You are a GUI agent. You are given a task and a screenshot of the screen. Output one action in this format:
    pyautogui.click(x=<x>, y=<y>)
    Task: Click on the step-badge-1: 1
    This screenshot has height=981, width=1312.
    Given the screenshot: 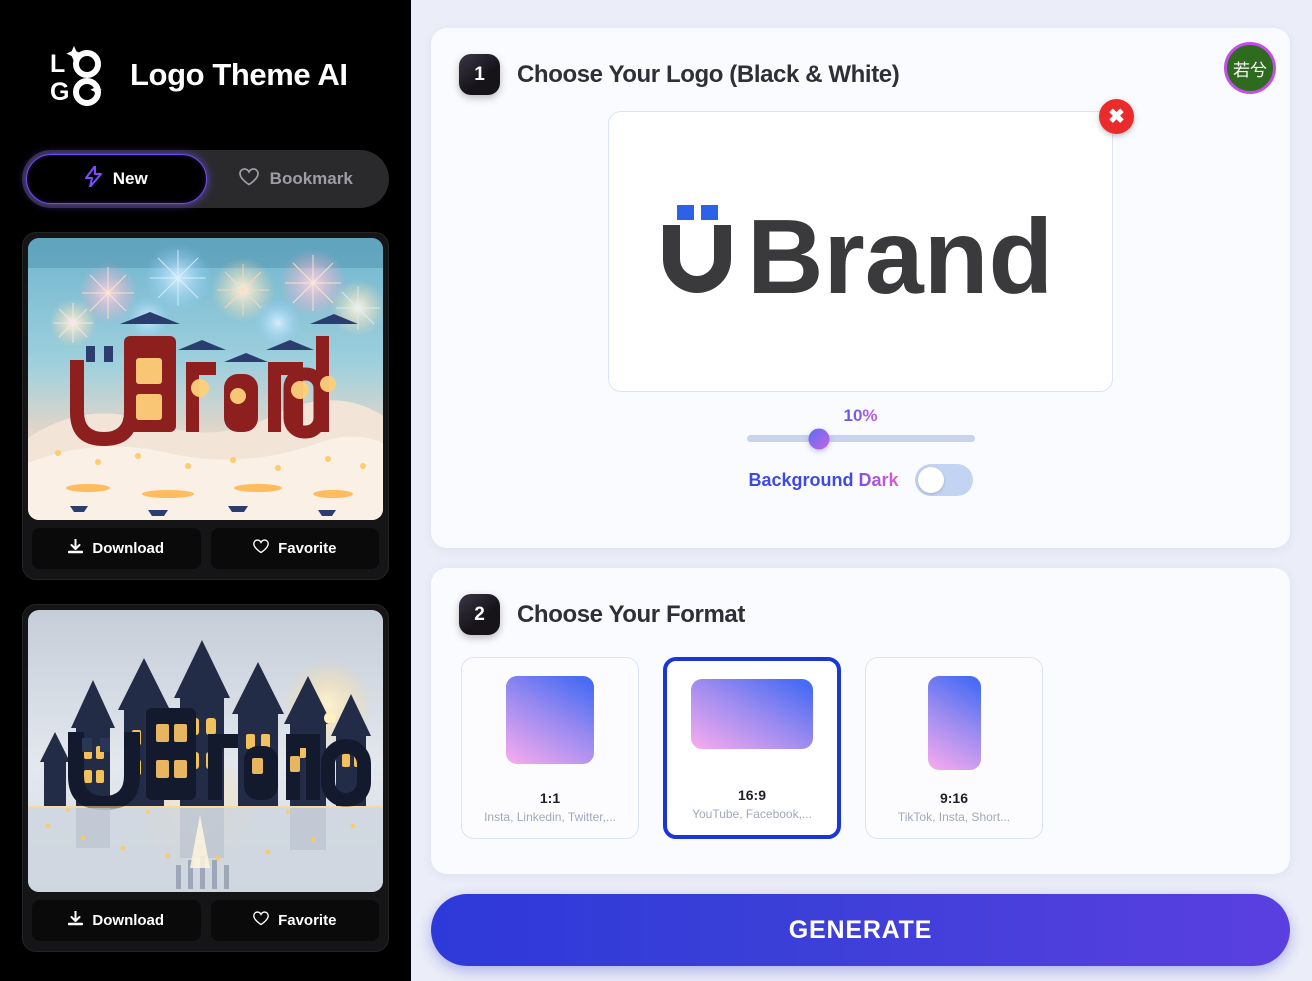 What is the action you would take?
    pyautogui.click(x=479, y=74)
    